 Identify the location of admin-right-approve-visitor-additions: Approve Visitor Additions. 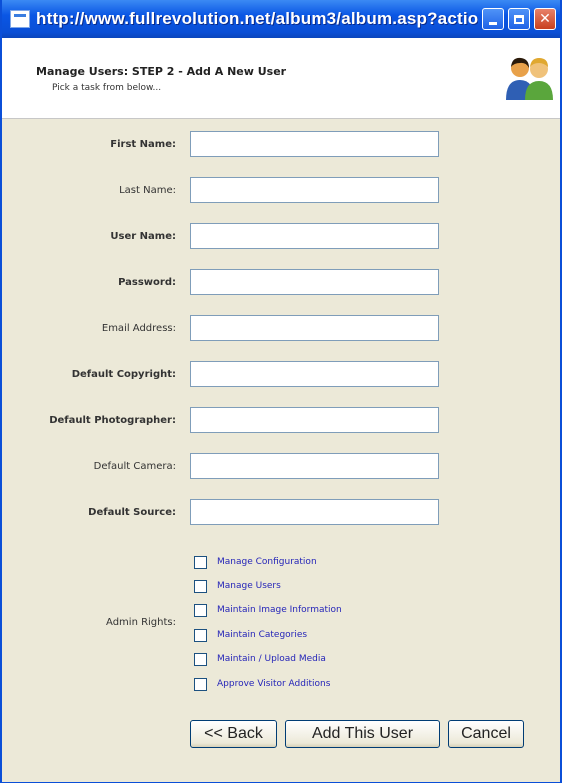
(262, 684).